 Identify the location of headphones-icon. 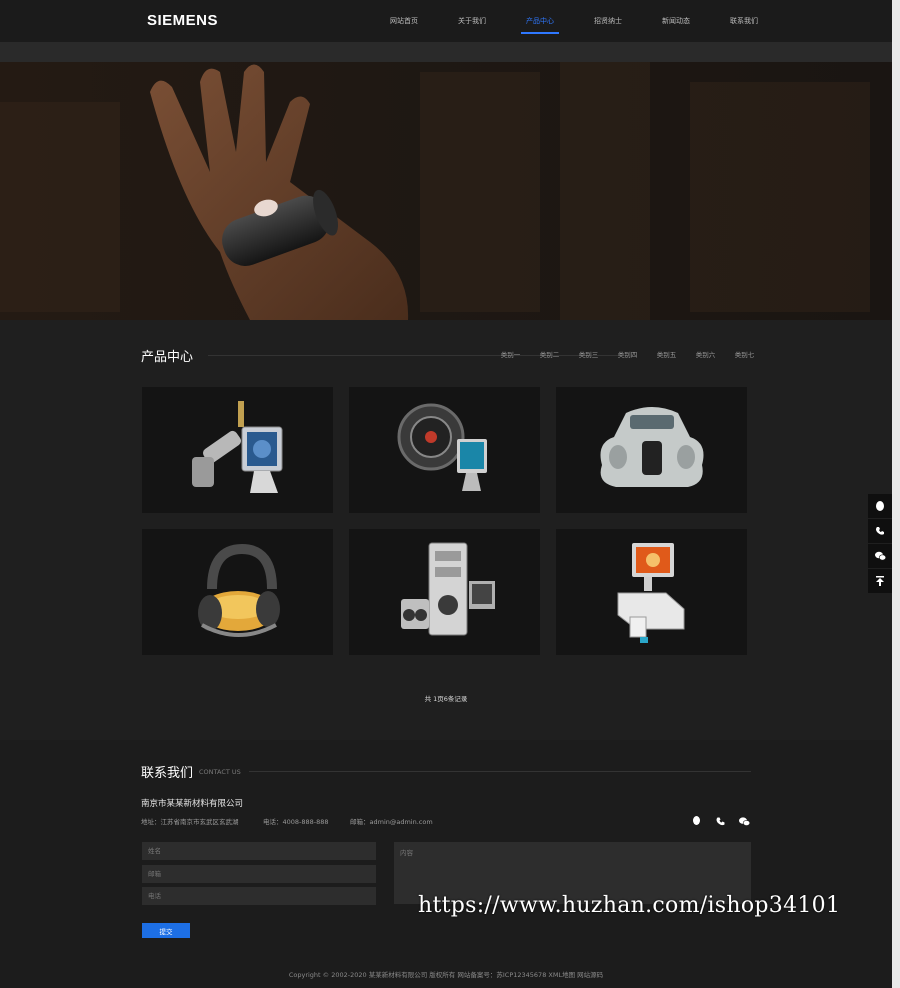
(239, 590).